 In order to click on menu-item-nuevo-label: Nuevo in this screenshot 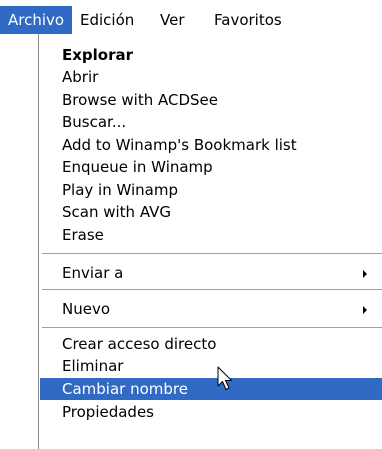, I will do `click(86, 309)`.